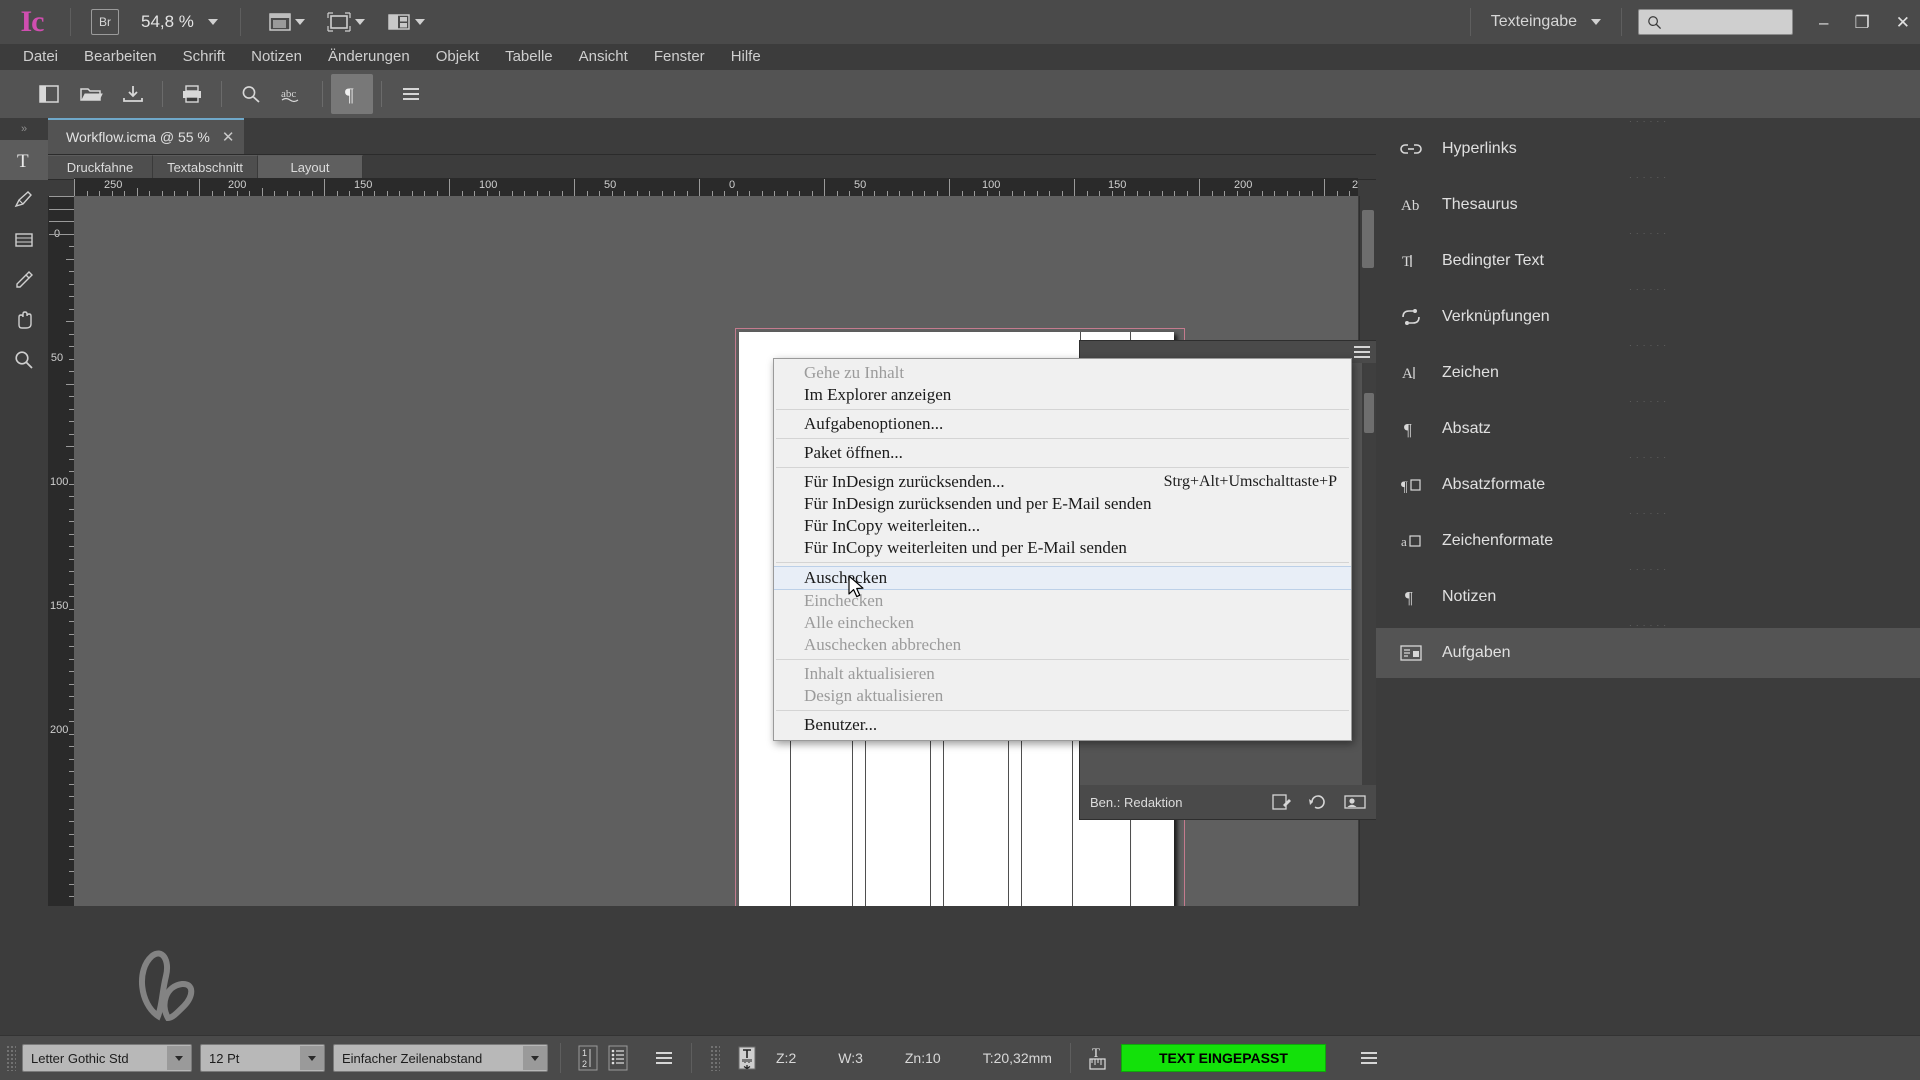 This screenshot has height=1080, width=1920. I want to click on user-icon, so click(1355, 802).